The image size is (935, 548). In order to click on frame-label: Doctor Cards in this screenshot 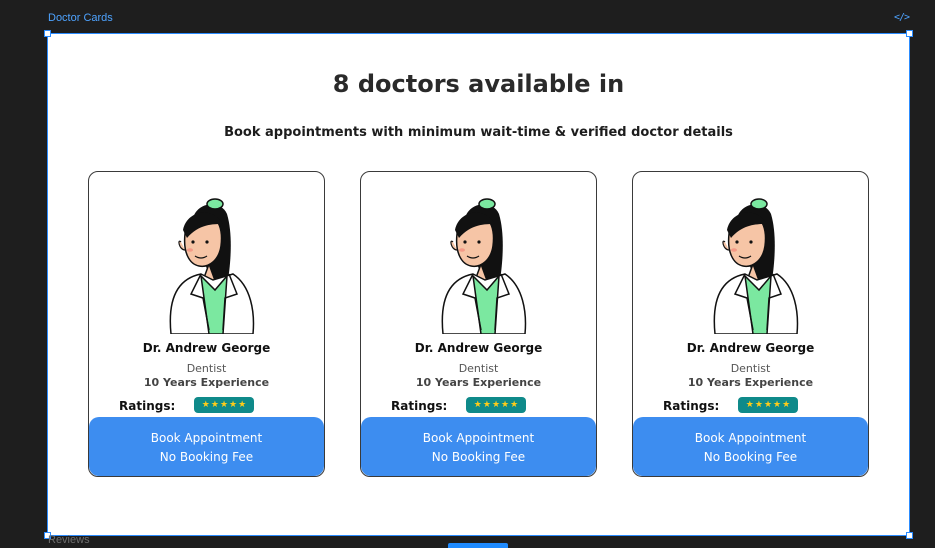, I will do `click(80, 18)`.